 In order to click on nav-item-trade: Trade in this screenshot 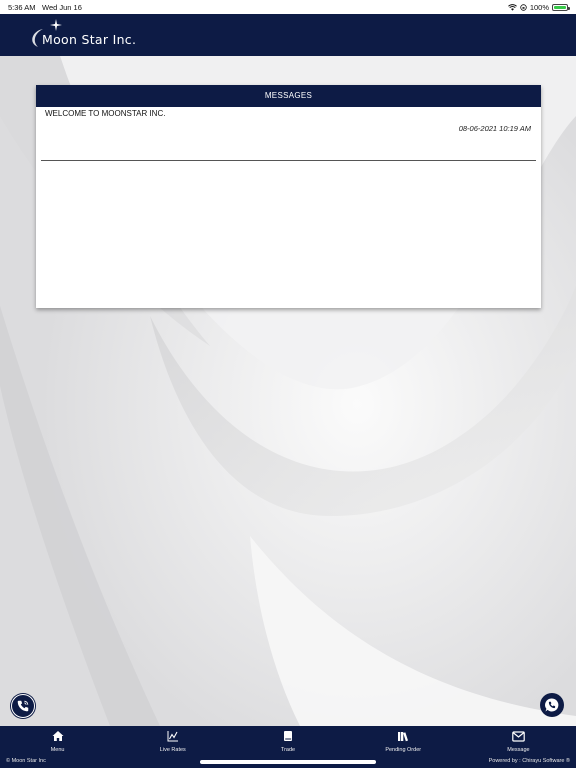, I will do `click(287, 741)`.